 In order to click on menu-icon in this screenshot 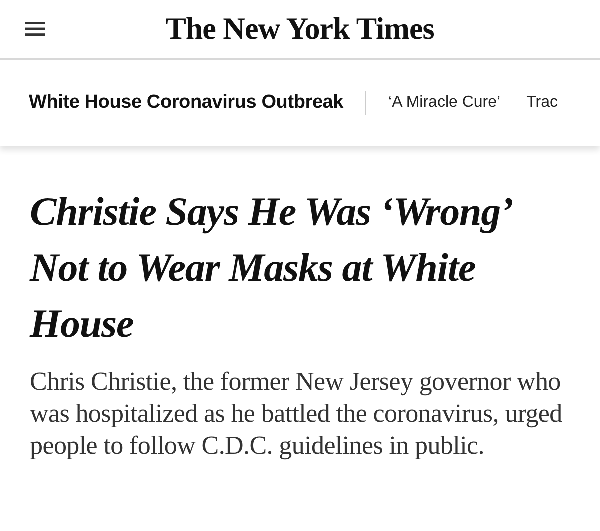, I will do `click(35, 29)`.